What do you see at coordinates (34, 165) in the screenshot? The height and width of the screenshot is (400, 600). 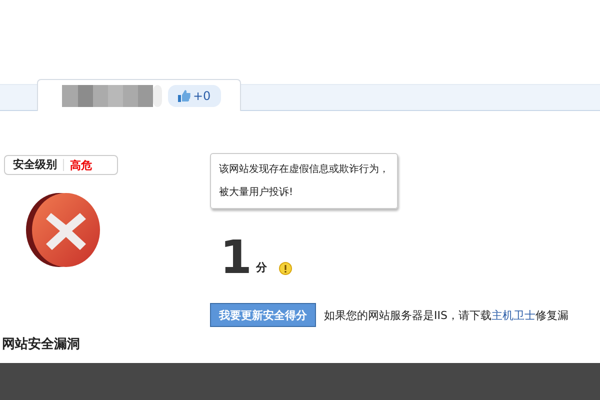 I see `level-label: 安全级别` at bounding box center [34, 165].